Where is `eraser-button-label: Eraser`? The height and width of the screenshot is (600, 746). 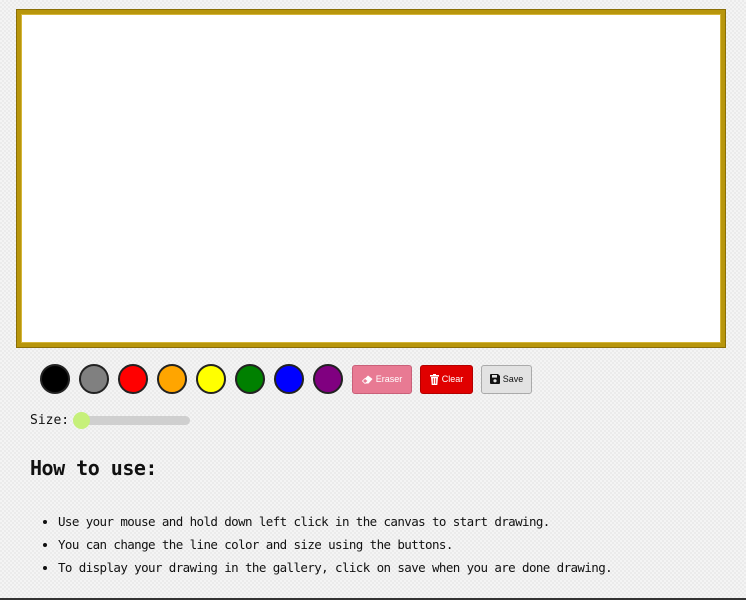 eraser-button-label: Eraser is located at coordinates (389, 379).